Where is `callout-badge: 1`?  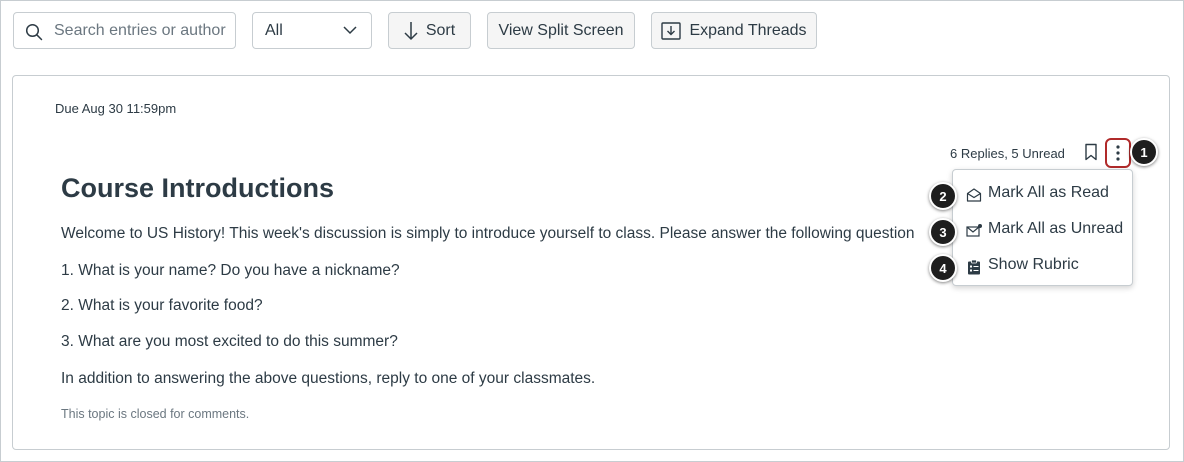 callout-badge: 1 is located at coordinates (1144, 152).